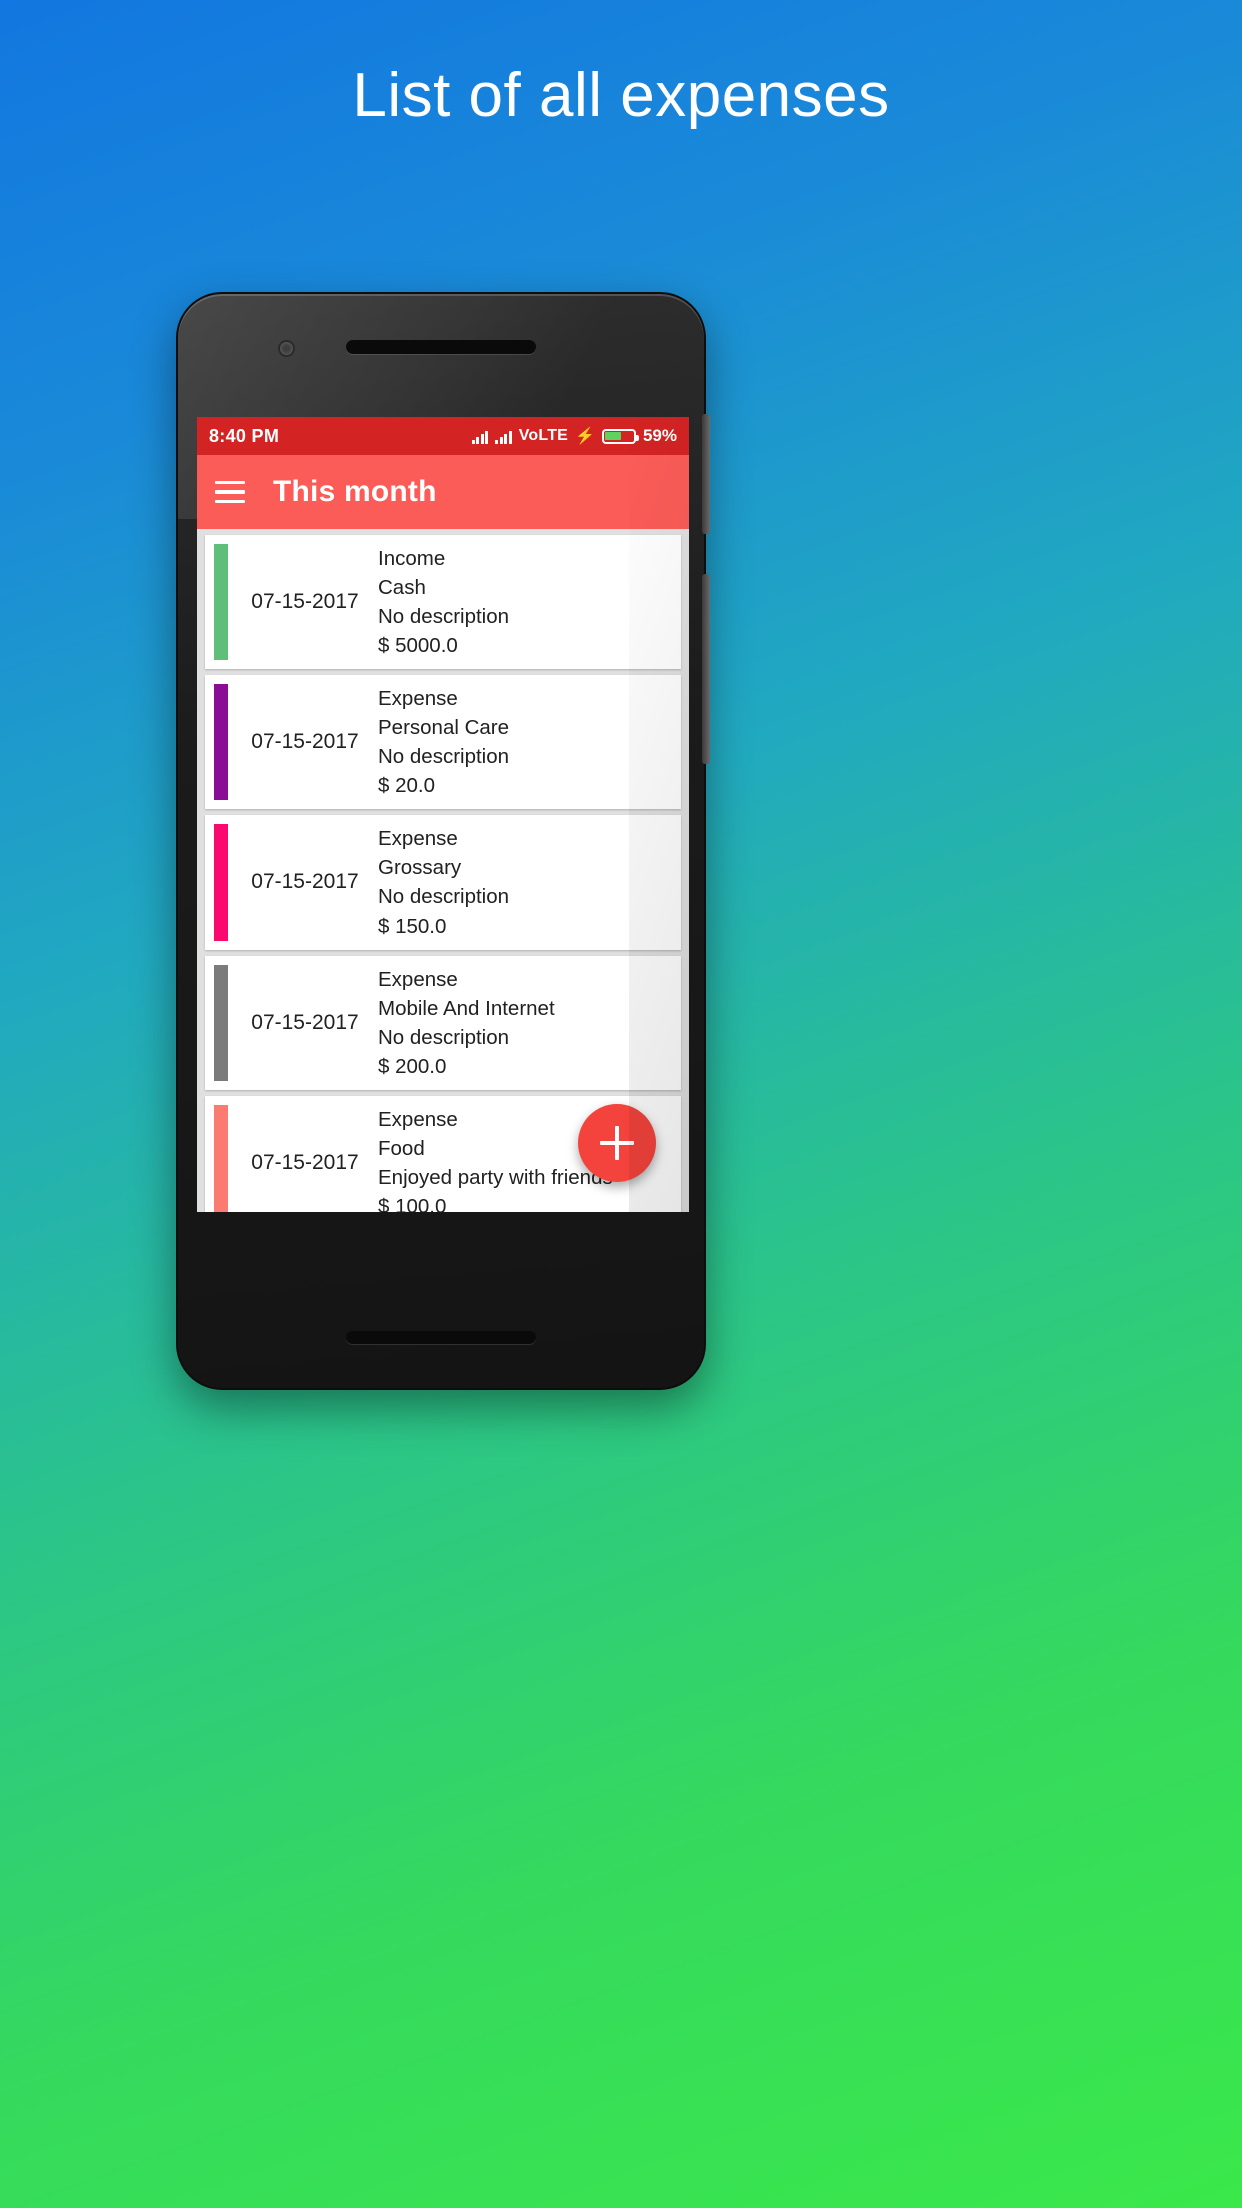 The width and height of the screenshot is (1242, 2208). I want to click on battery-icon, so click(620, 436).